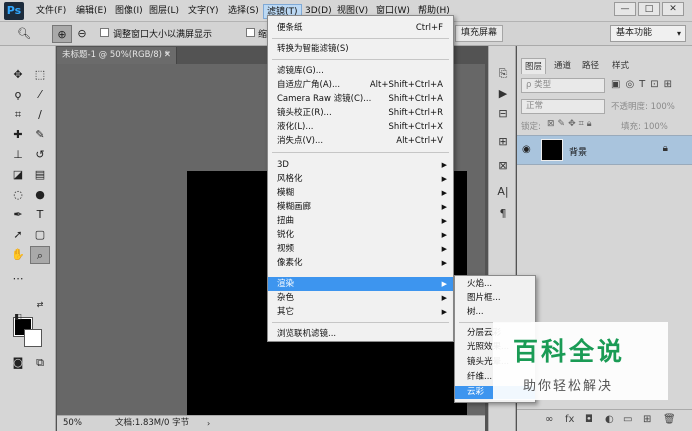  What do you see at coordinates (360, 141) in the screenshot?
I see `menu-item-vanishing-point: 消失点(V)... Alt+Ctrl+V` at bounding box center [360, 141].